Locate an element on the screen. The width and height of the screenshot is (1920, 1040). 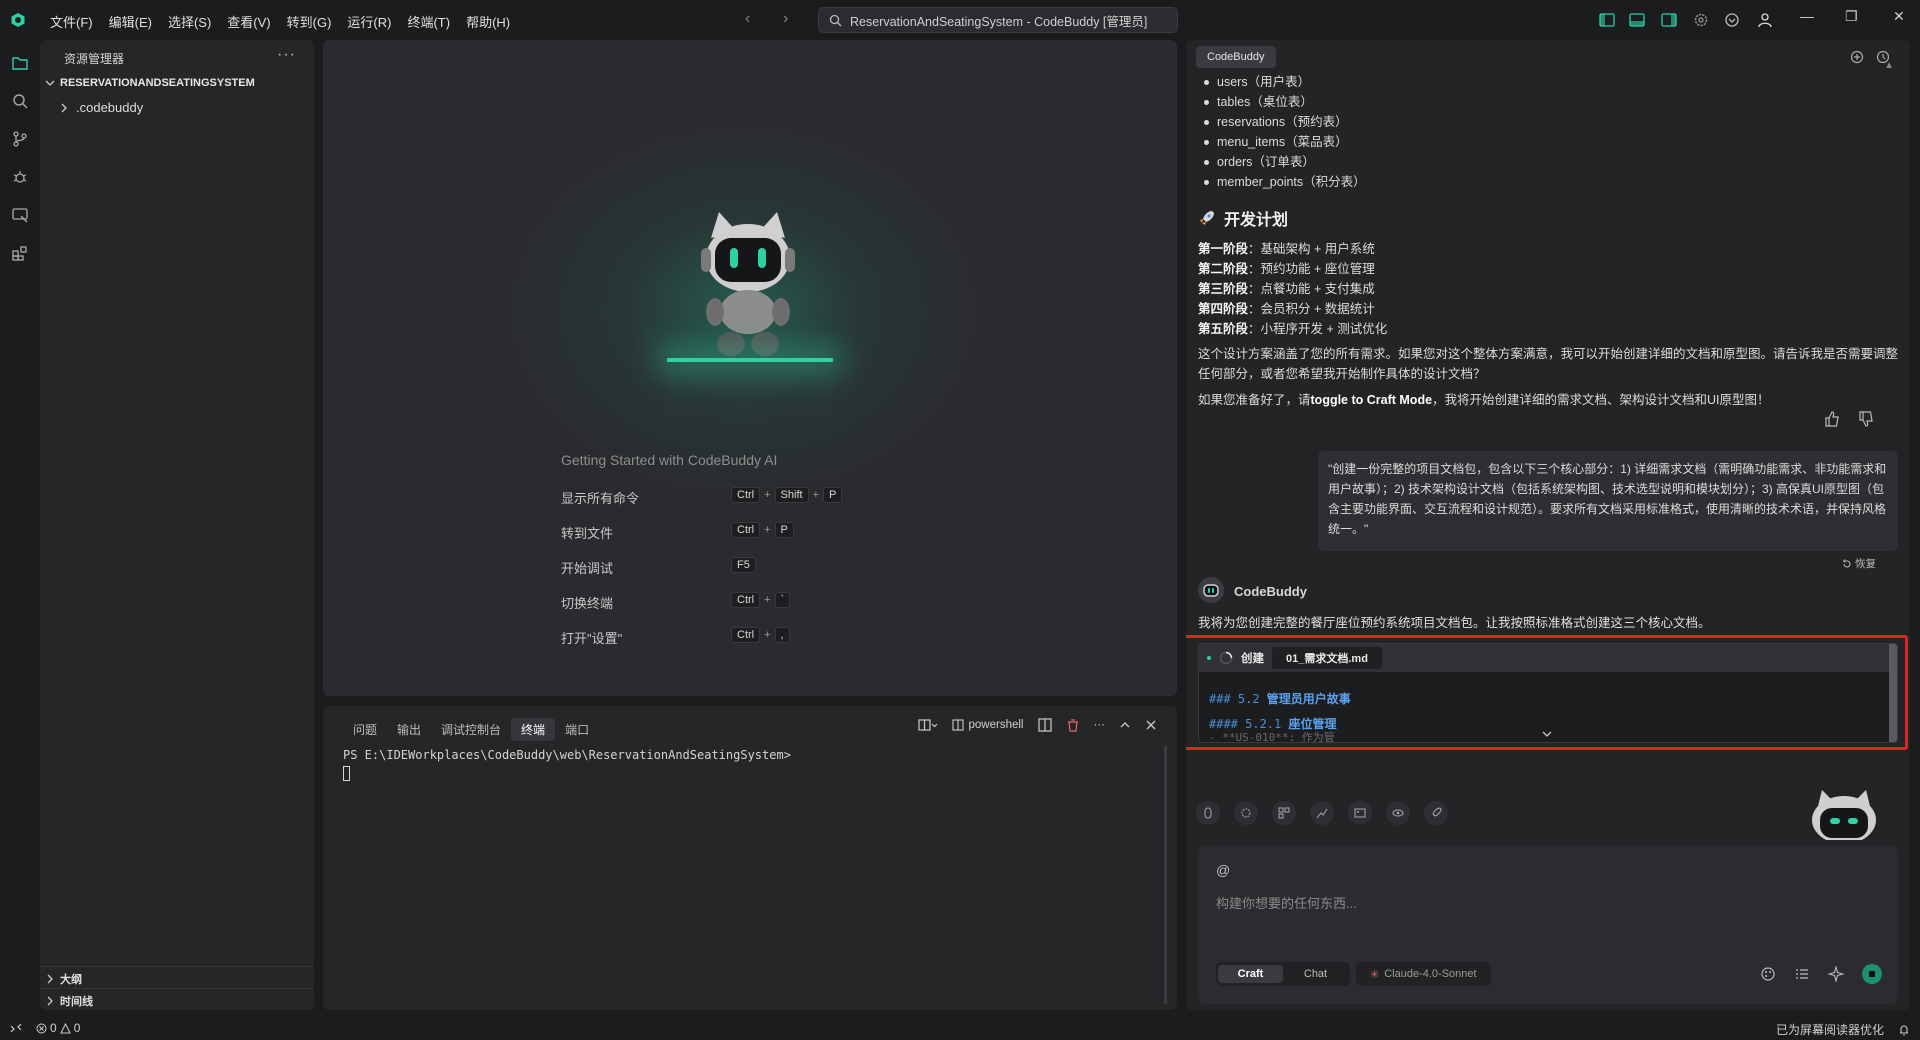
problems-status: 0 0 is located at coordinates (58, 1028).